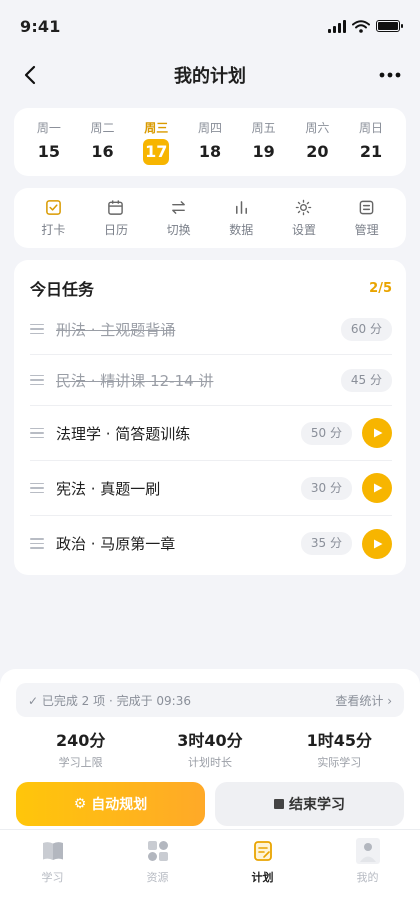 The height and width of the screenshot is (909, 420). What do you see at coordinates (179, 218) in the screenshot?
I see `tool-swap: 切换` at bounding box center [179, 218].